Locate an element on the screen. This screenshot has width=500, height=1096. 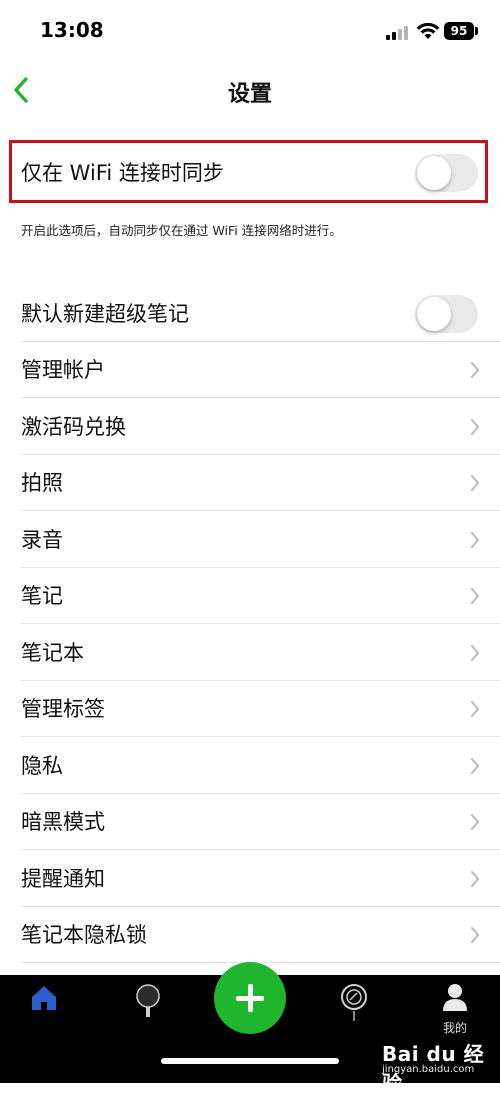
setting-row-notebook-lock: 笔记本隐私锁 is located at coordinates (250, 935).